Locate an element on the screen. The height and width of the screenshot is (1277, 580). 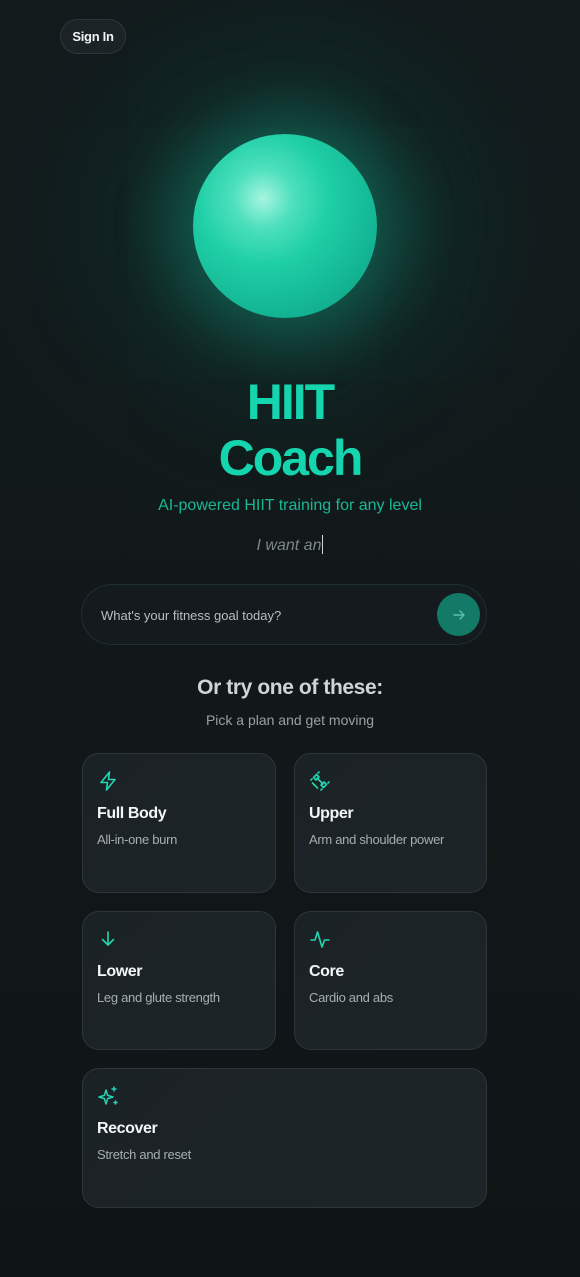
typing-prompt: I want an is located at coordinates (290, 545).